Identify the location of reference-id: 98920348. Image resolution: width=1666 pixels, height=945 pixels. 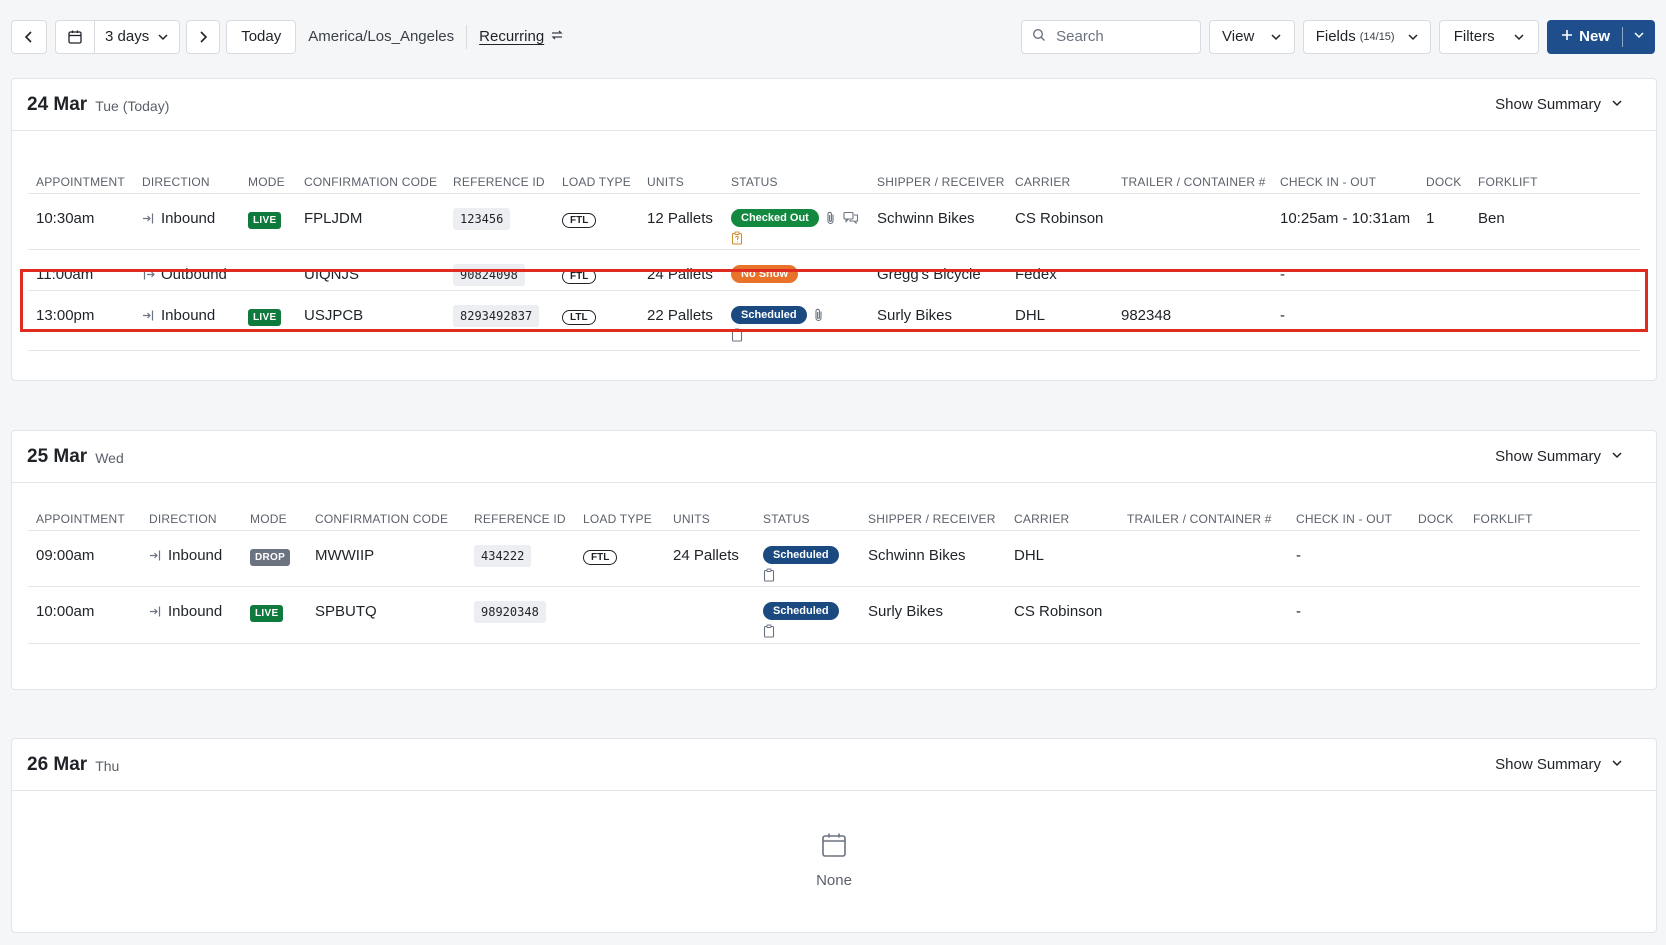
(510, 612).